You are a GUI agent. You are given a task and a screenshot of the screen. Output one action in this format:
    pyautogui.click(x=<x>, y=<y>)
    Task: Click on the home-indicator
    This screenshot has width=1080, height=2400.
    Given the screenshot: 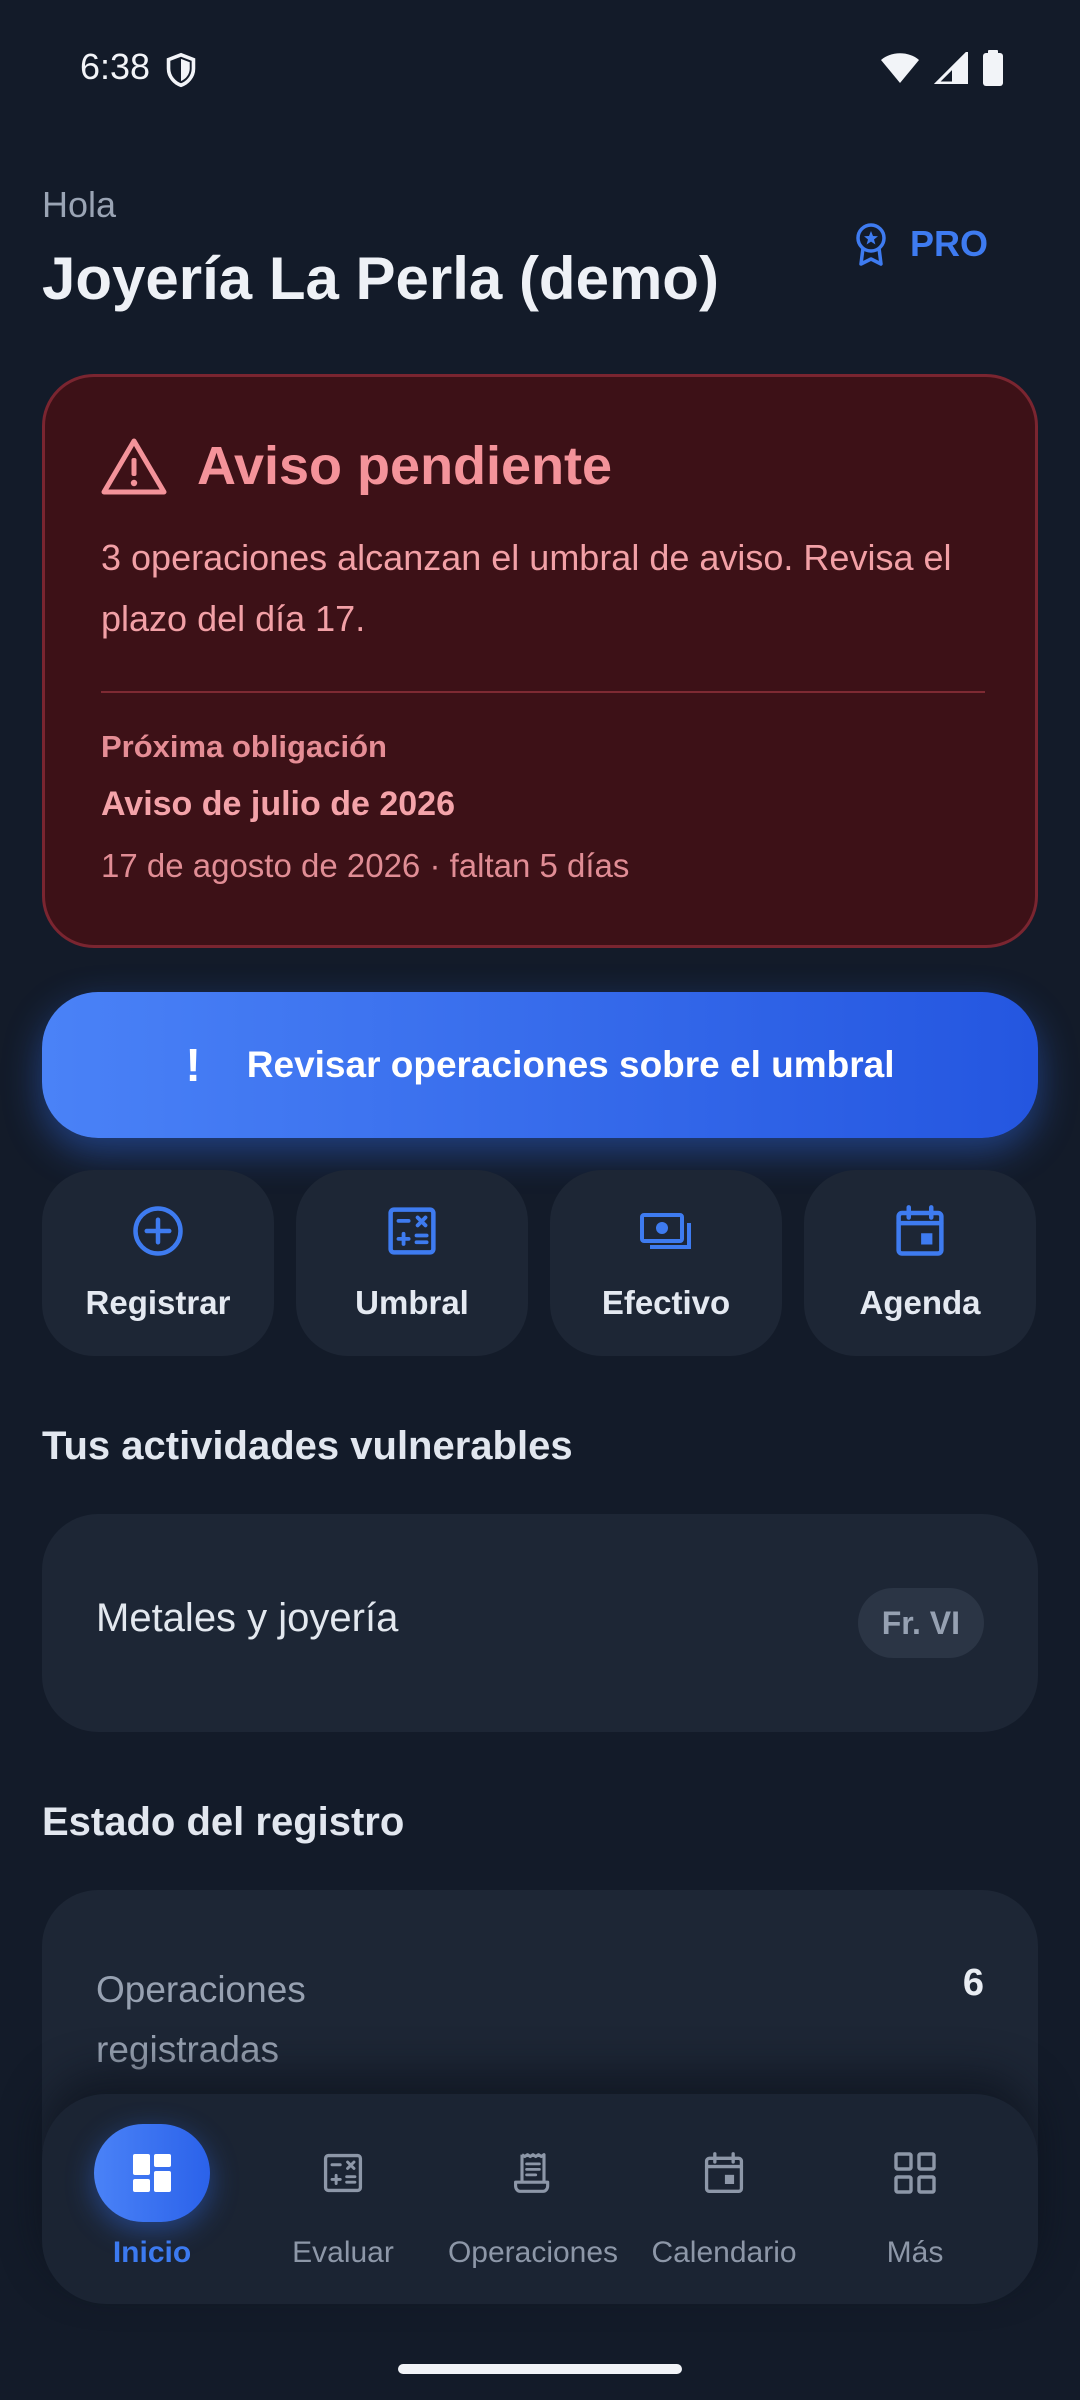 What is the action you would take?
    pyautogui.click(x=540, y=2369)
    